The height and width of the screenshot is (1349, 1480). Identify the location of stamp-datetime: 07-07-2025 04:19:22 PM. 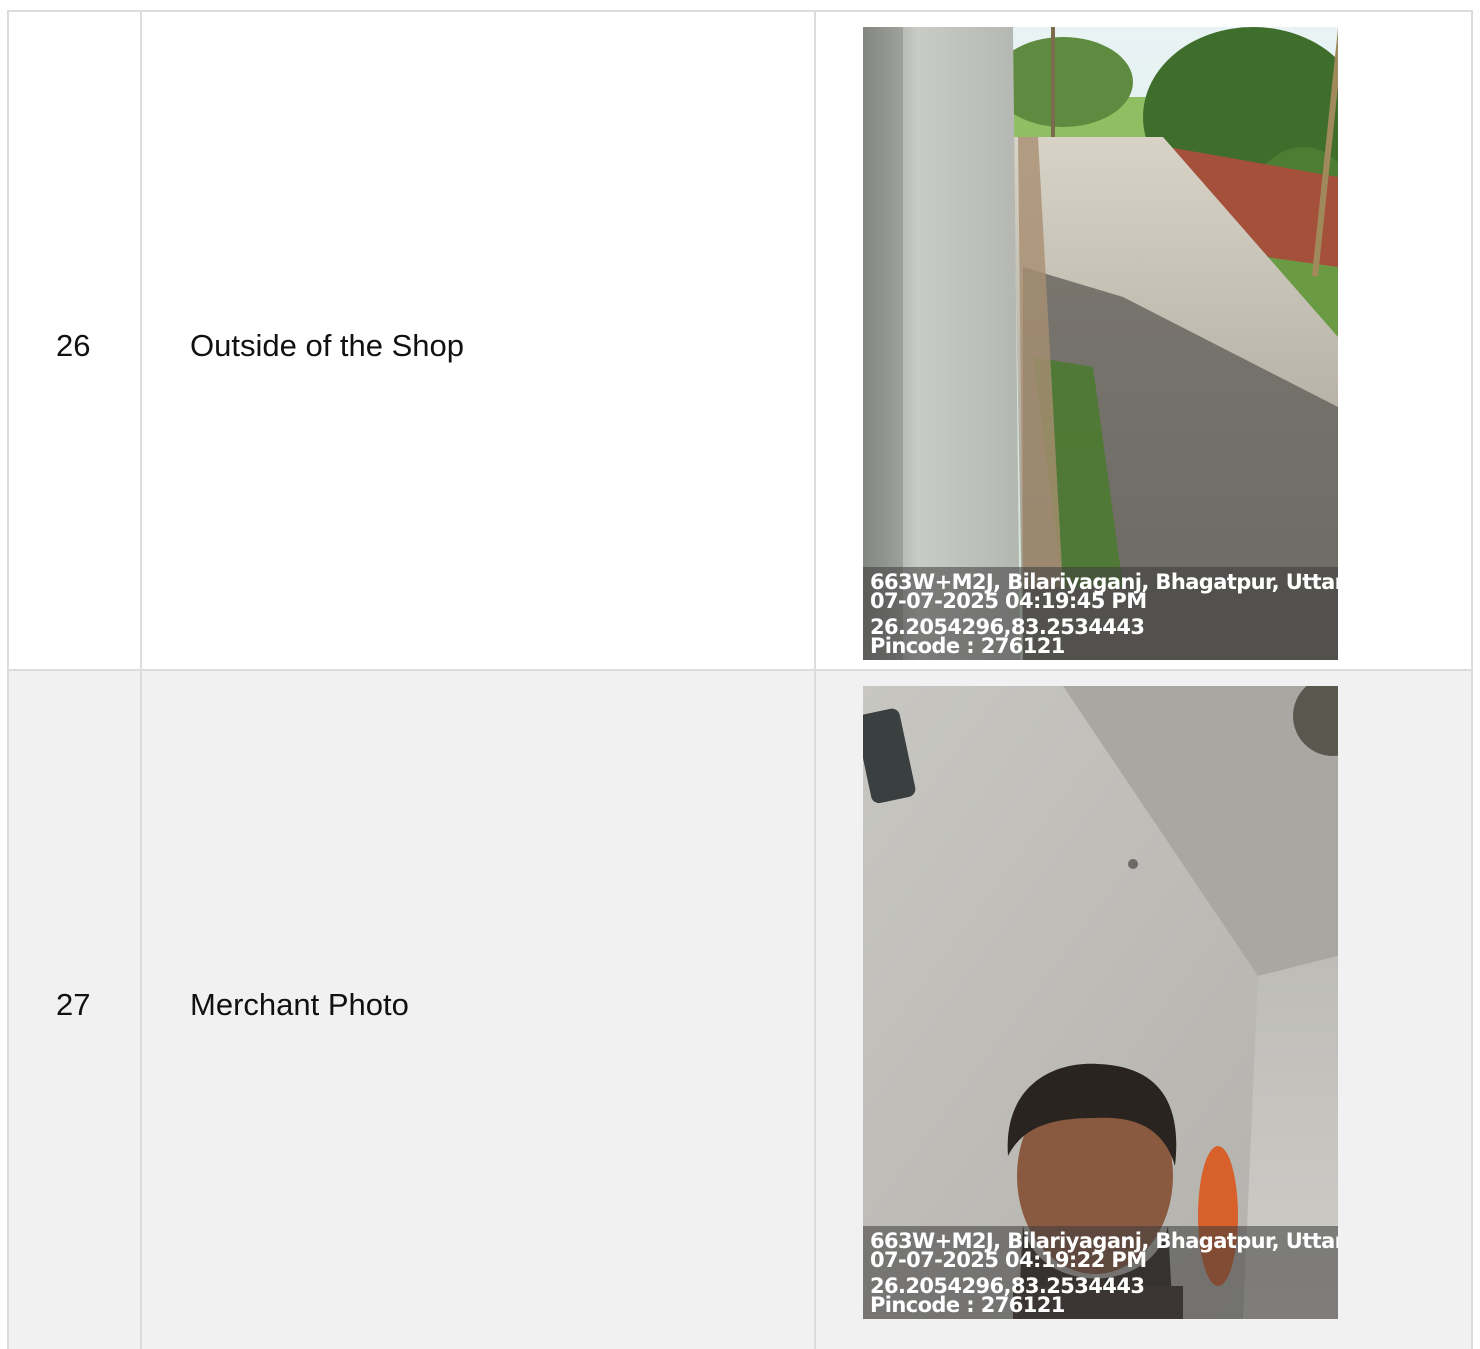
(1008, 1260).